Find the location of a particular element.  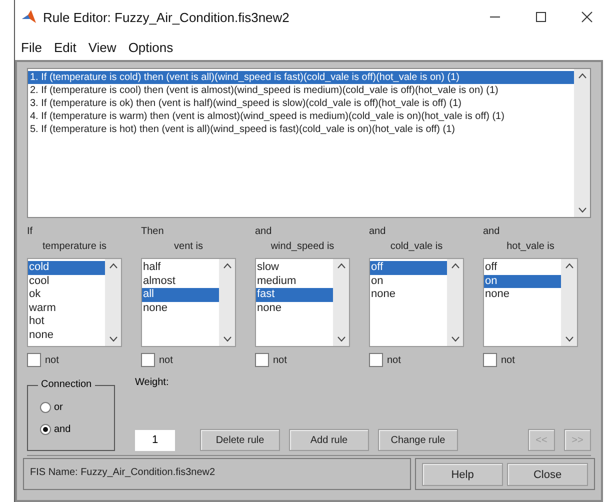

column-label: vent is is located at coordinates (188, 246).